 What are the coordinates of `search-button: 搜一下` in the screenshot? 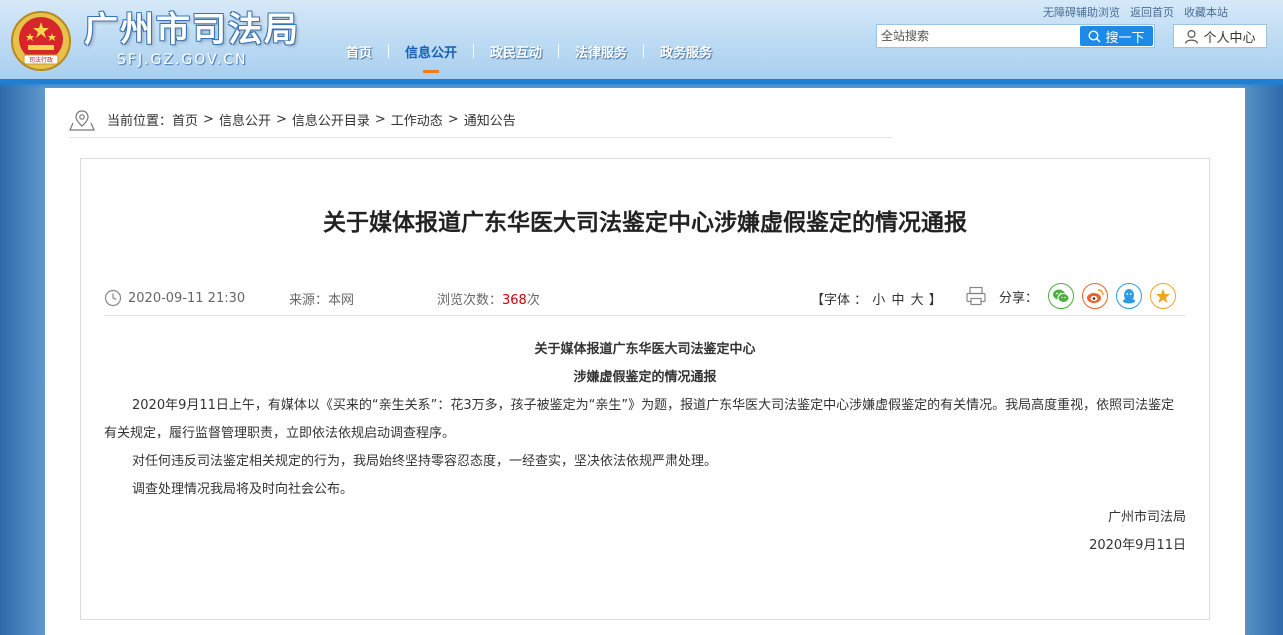 It's located at (1116, 36).